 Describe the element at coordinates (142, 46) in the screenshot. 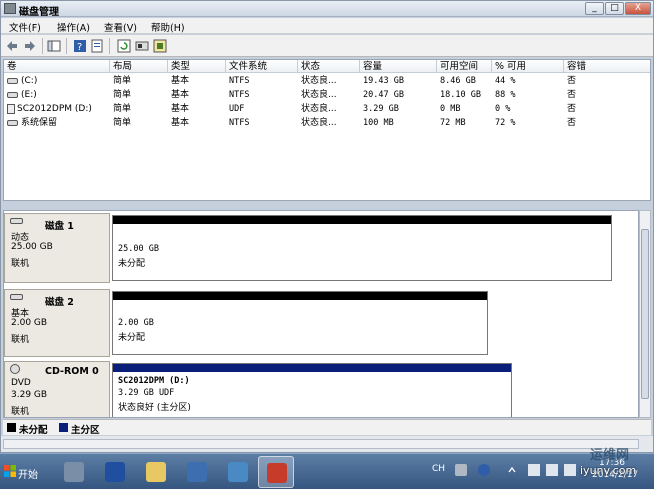

I see `rescan-disks-icon` at that location.